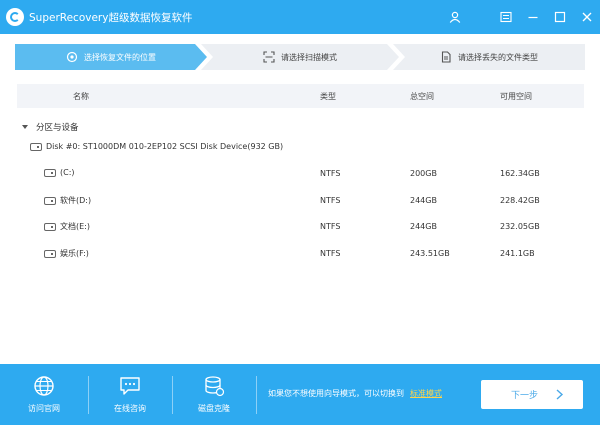 This screenshot has width=600, height=425. I want to click on next-button: 下一步, so click(532, 394).